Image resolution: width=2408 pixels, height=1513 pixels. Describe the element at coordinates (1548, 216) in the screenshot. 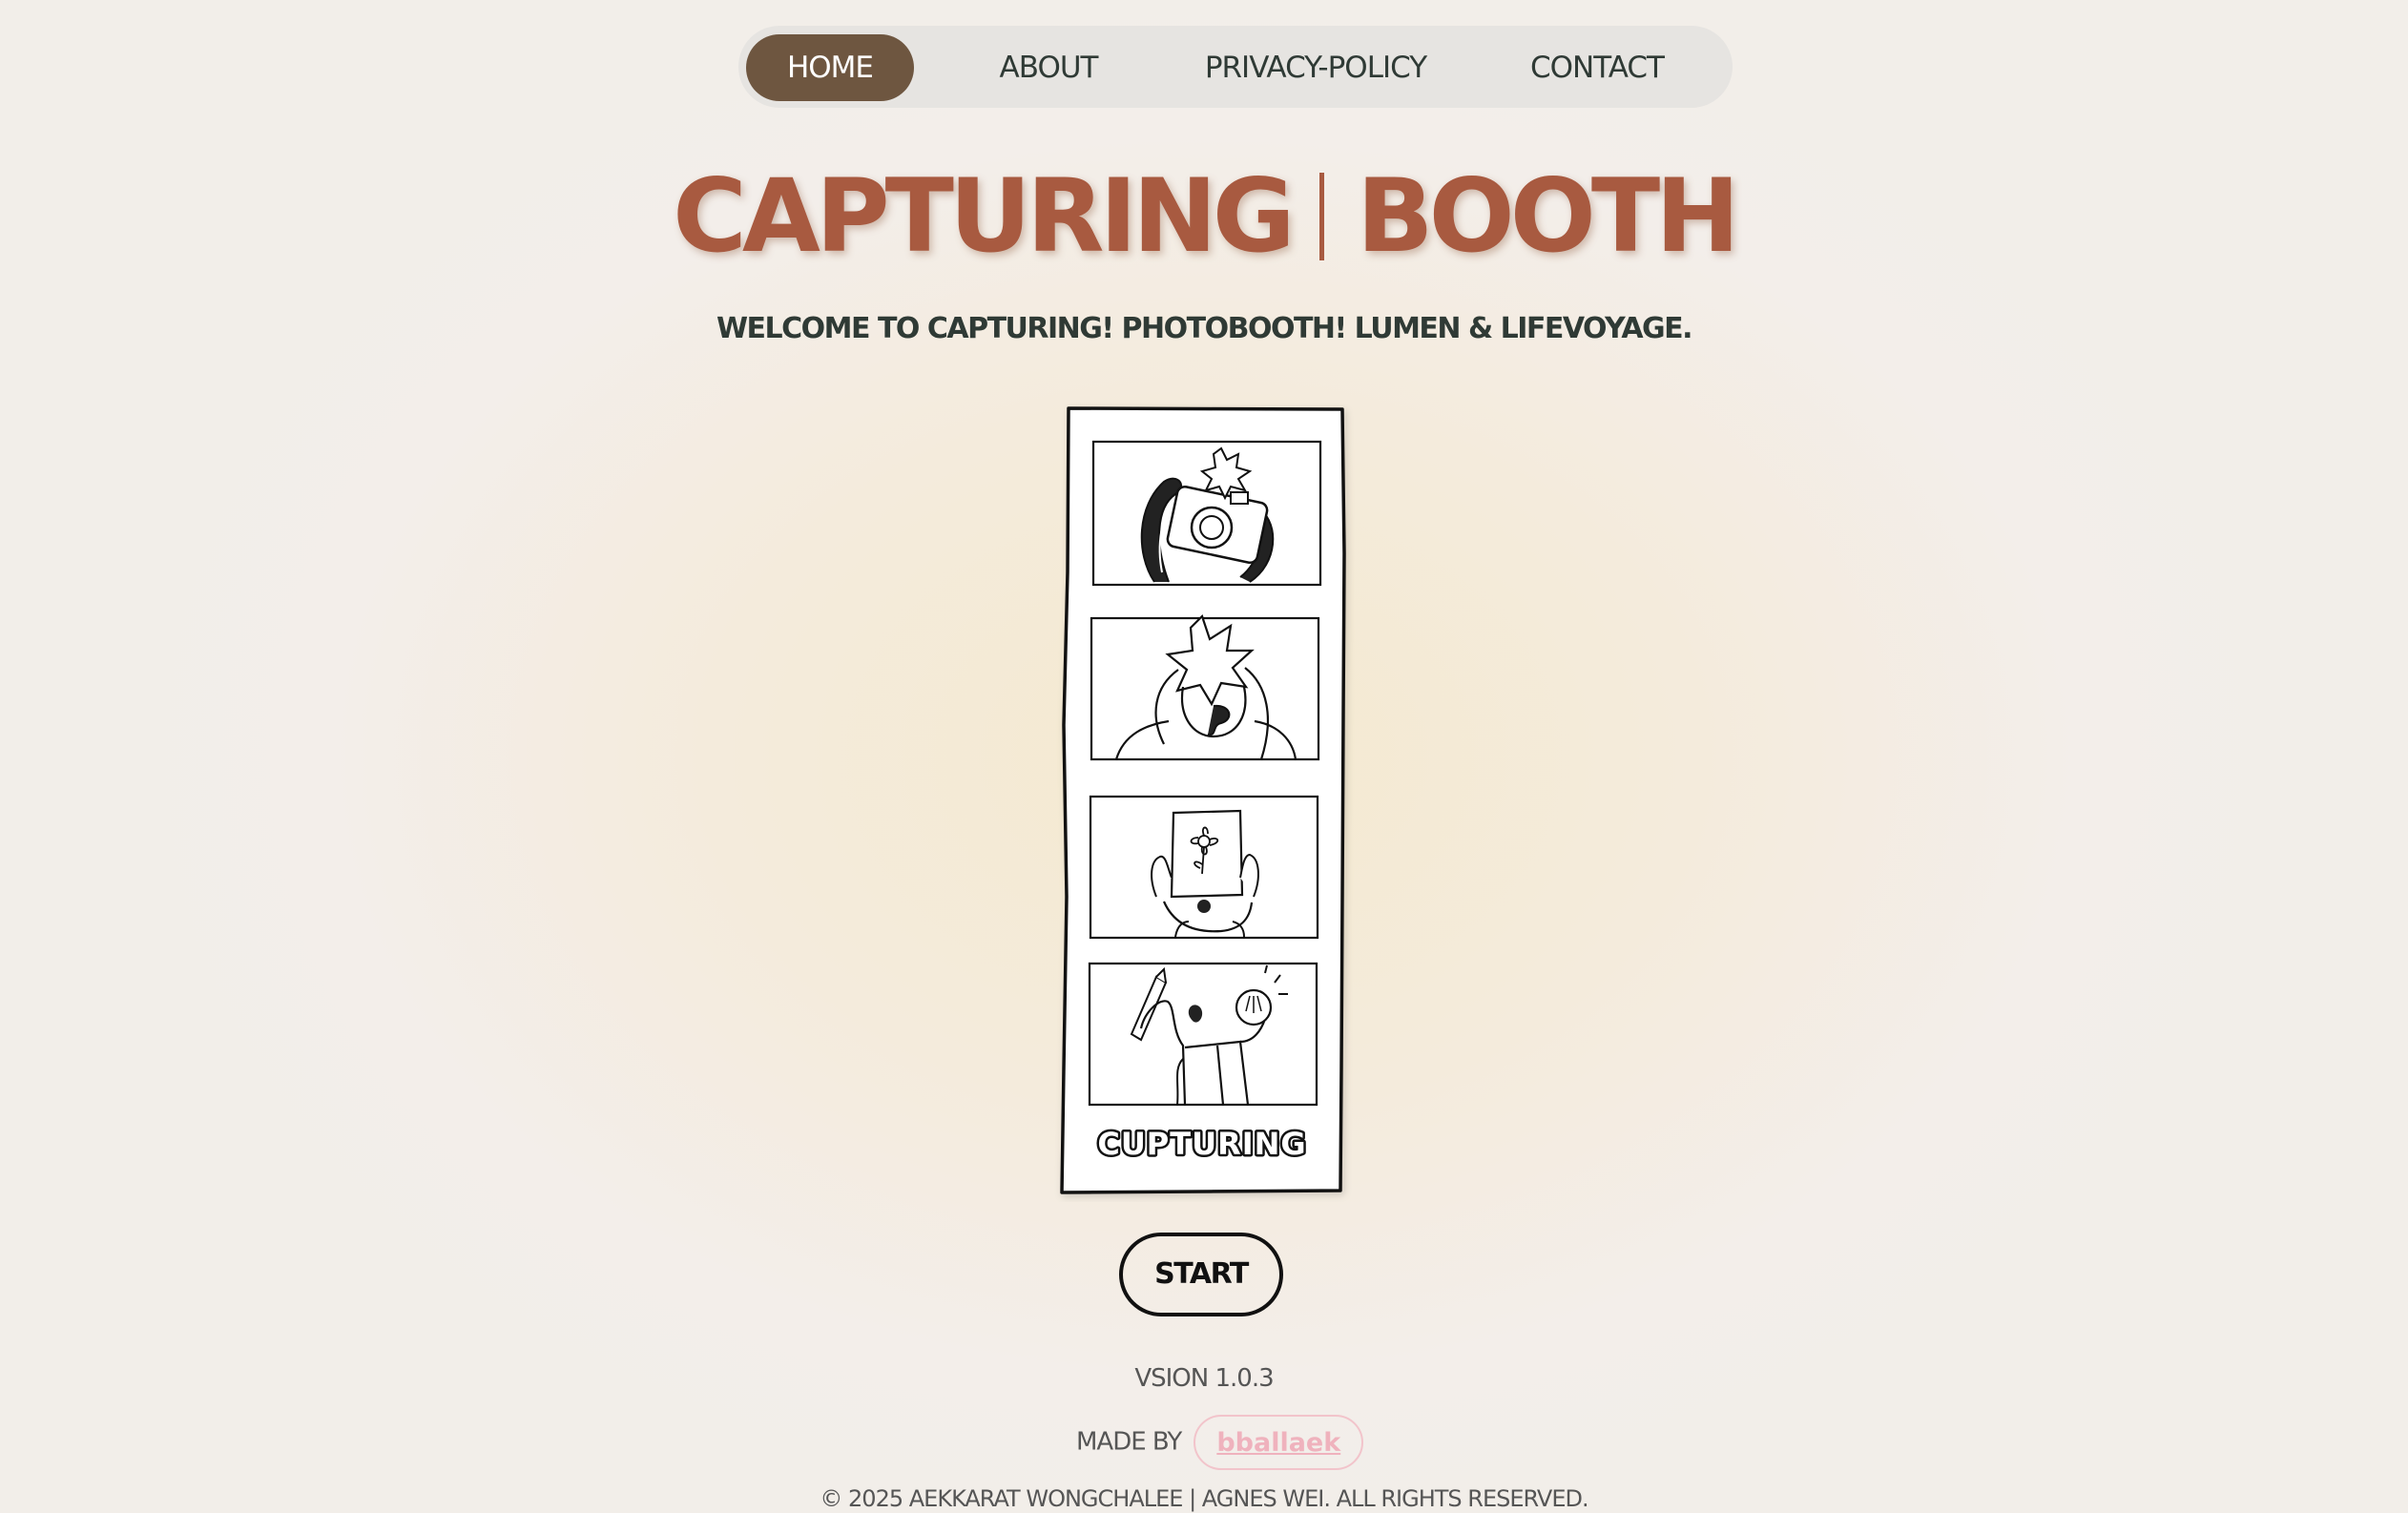

I see `title-booth: BOOTH` at that location.